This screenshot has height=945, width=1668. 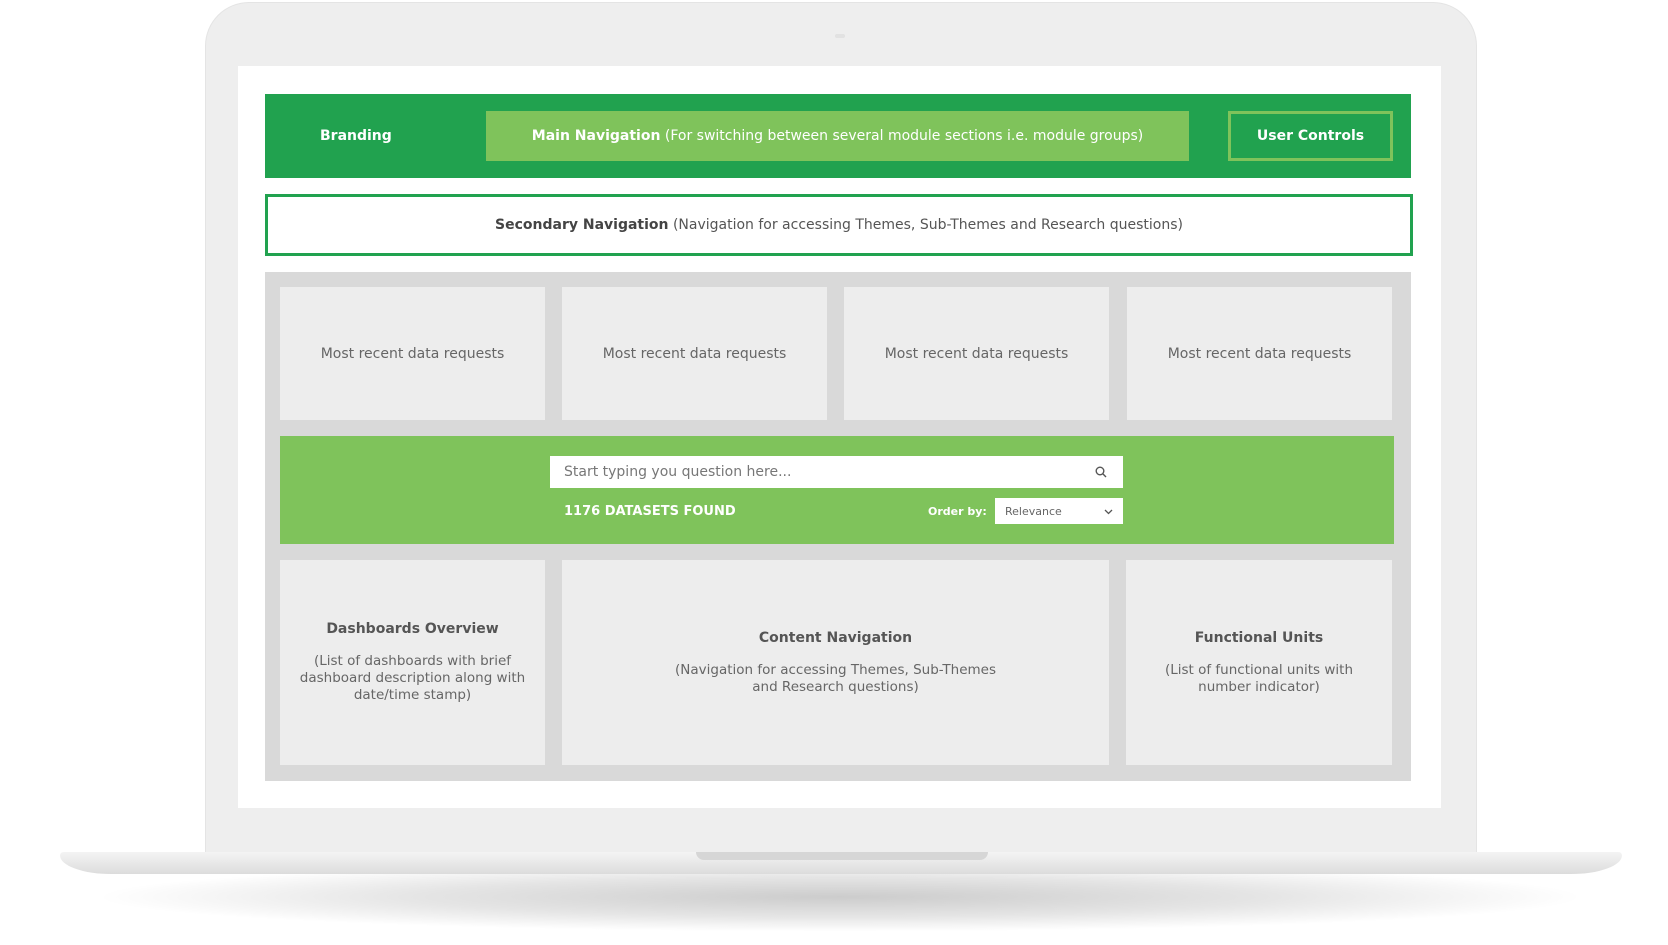 What do you see at coordinates (1101, 472) in the screenshot?
I see `search-icon` at bounding box center [1101, 472].